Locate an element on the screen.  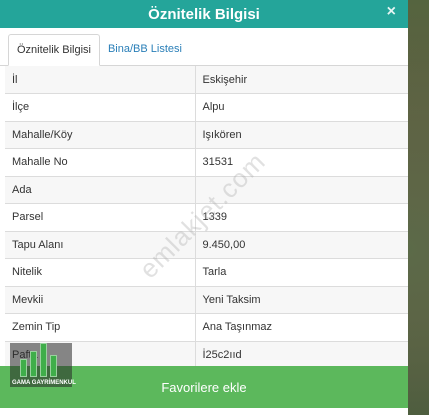
attribute-key: Mahalle No is located at coordinates (100, 162).